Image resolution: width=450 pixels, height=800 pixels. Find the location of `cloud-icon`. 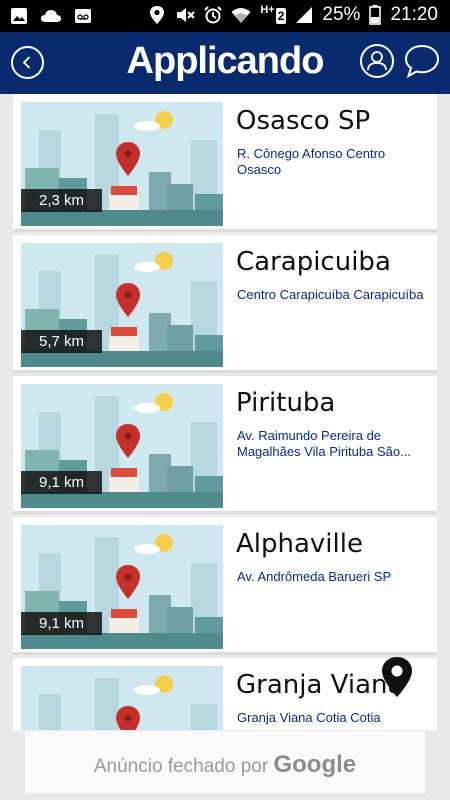

cloud-icon is located at coordinates (51, 16).